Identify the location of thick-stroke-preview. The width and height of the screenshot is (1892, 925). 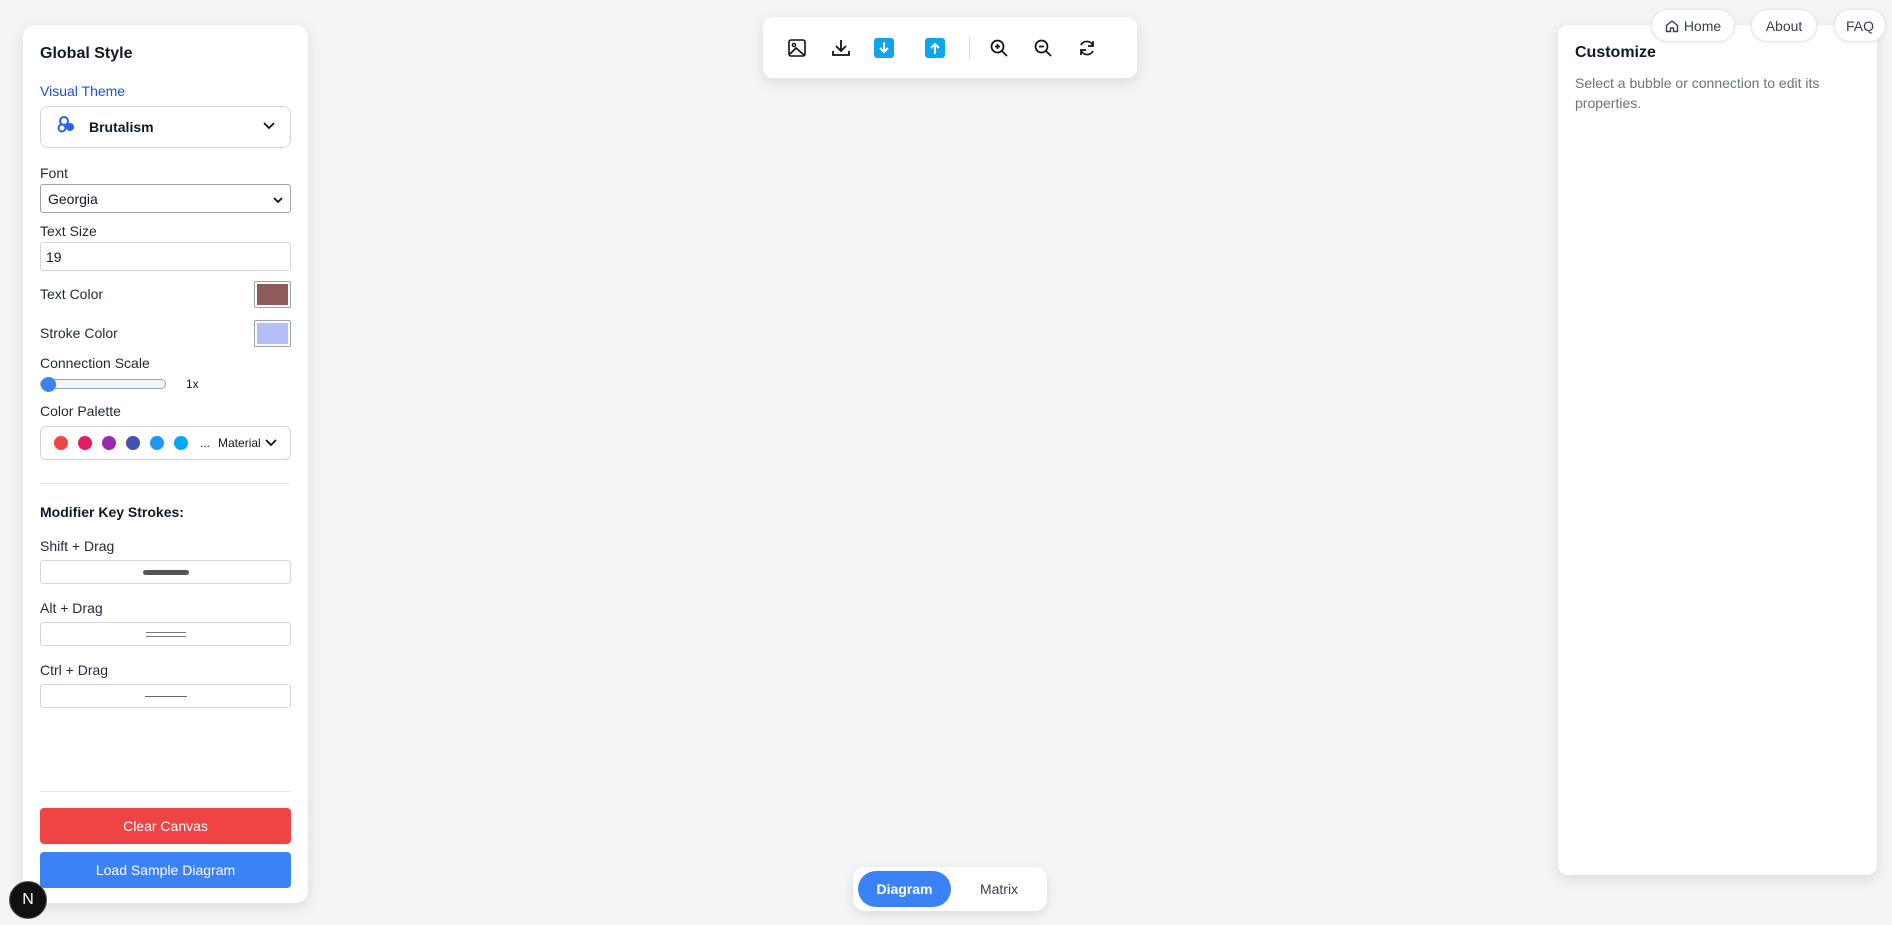
(165, 572).